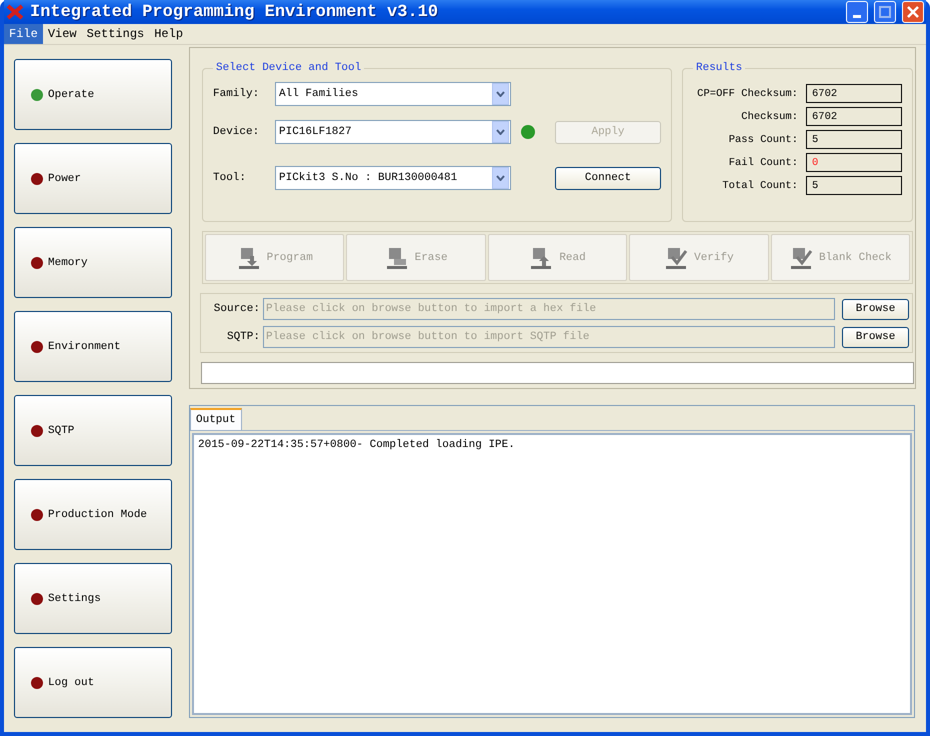  Describe the element at coordinates (168, 34) in the screenshot. I see `menu-item: Help` at that location.